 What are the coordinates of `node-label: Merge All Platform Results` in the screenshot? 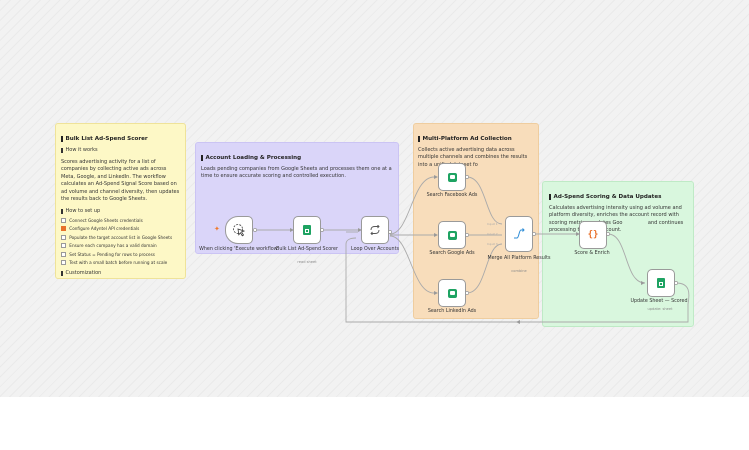 It's located at (519, 258).